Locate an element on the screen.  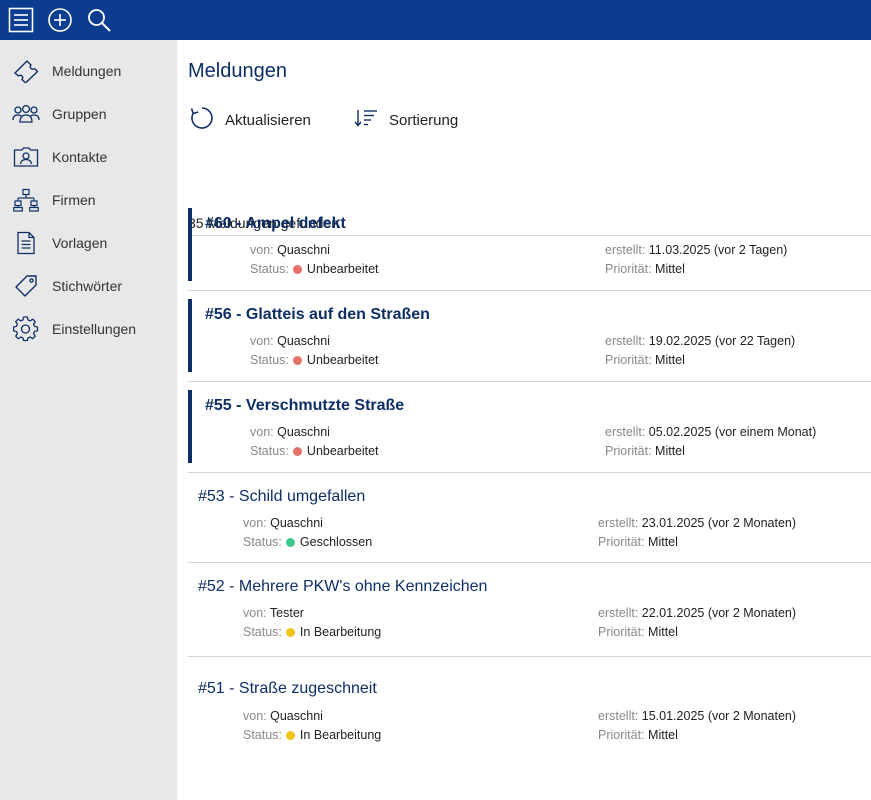
report-created: erstellt: 19.02.2025 (vor 22 Tagen) is located at coordinates (700, 341).